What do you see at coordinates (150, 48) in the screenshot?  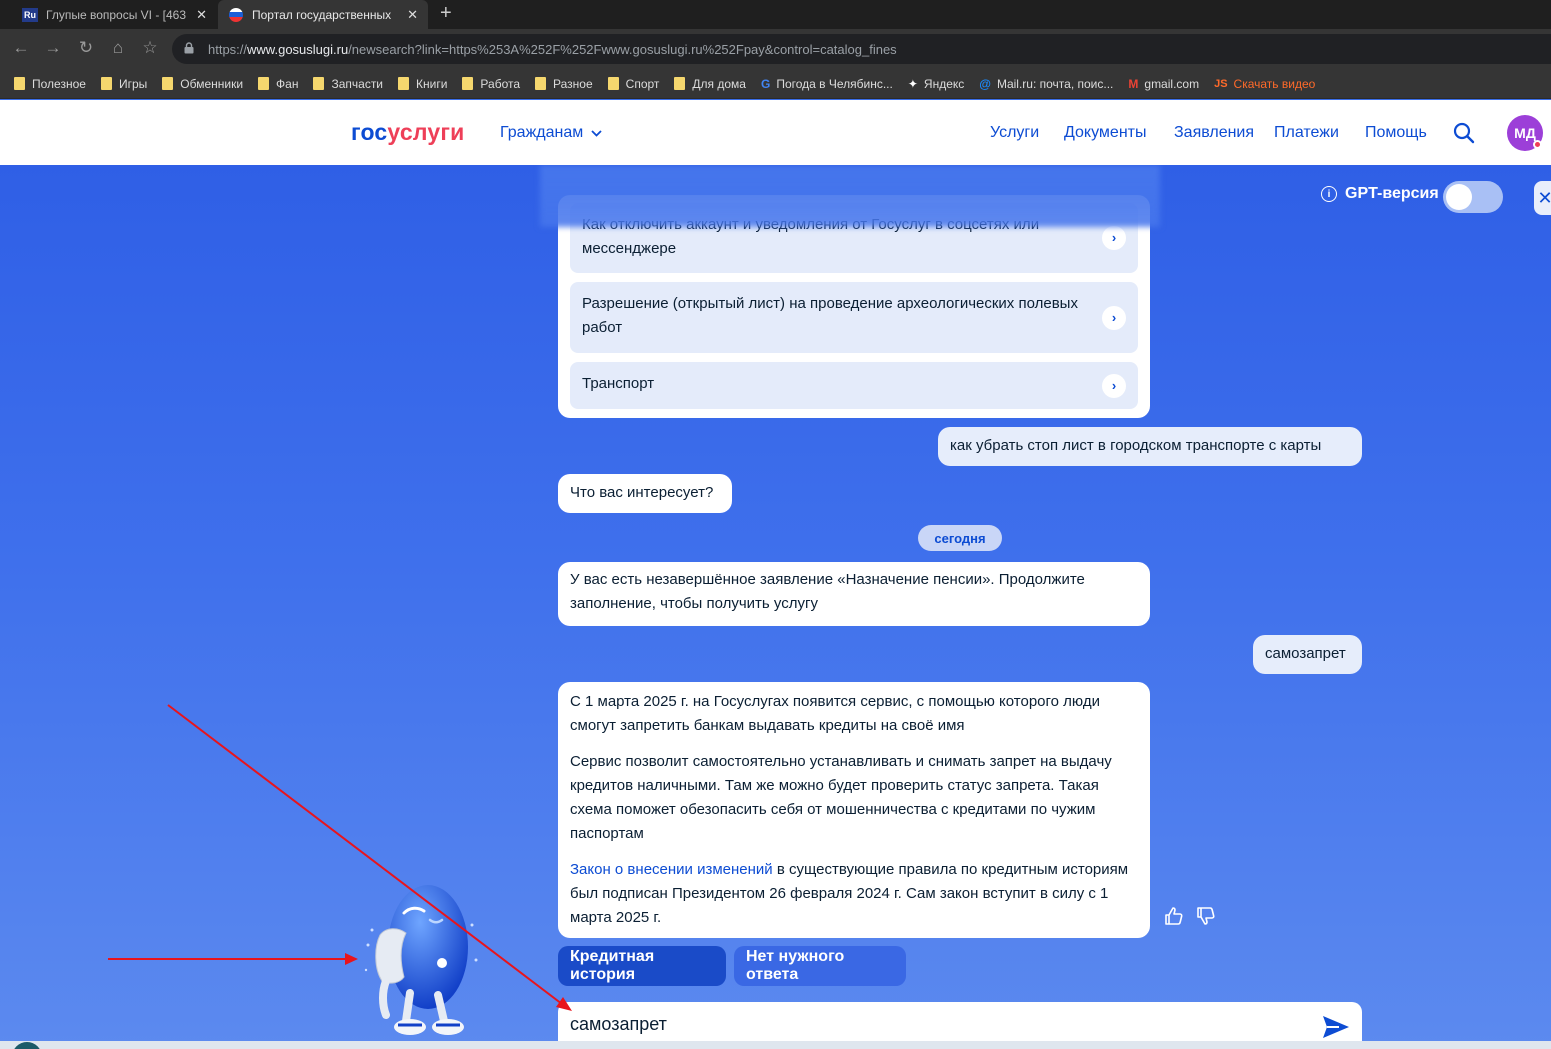 I see `bookmark-star-icon: ☆` at bounding box center [150, 48].